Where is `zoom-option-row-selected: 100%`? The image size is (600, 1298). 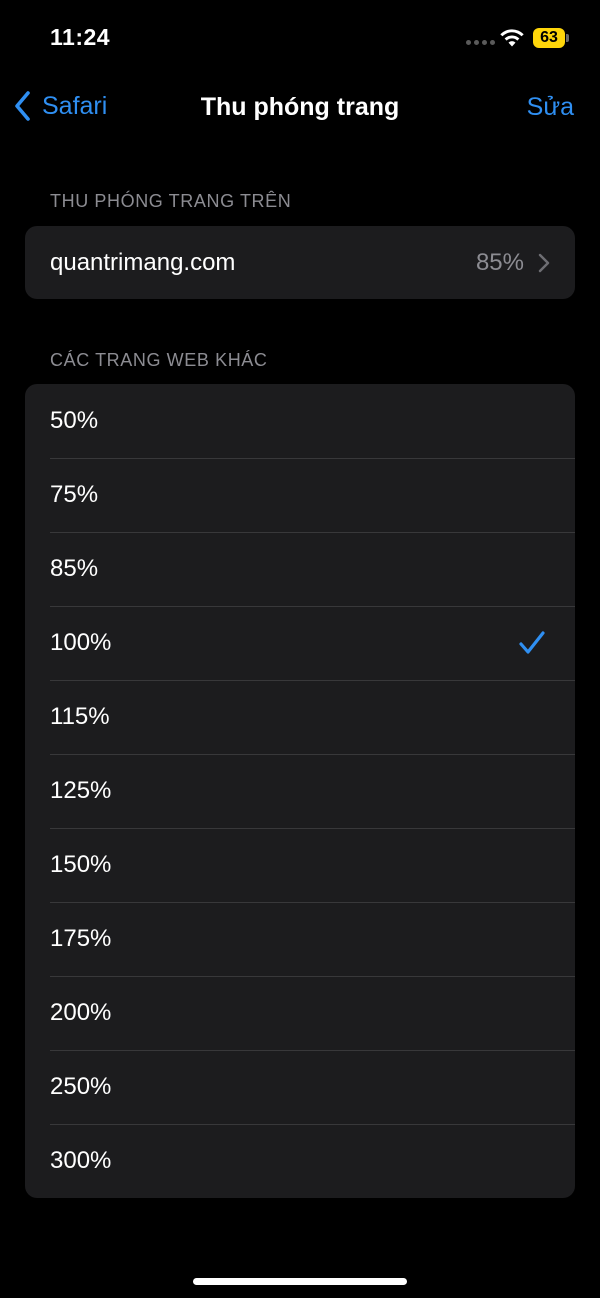
zoom-option-row-selected: 100% is located at coordinates (300, 643).